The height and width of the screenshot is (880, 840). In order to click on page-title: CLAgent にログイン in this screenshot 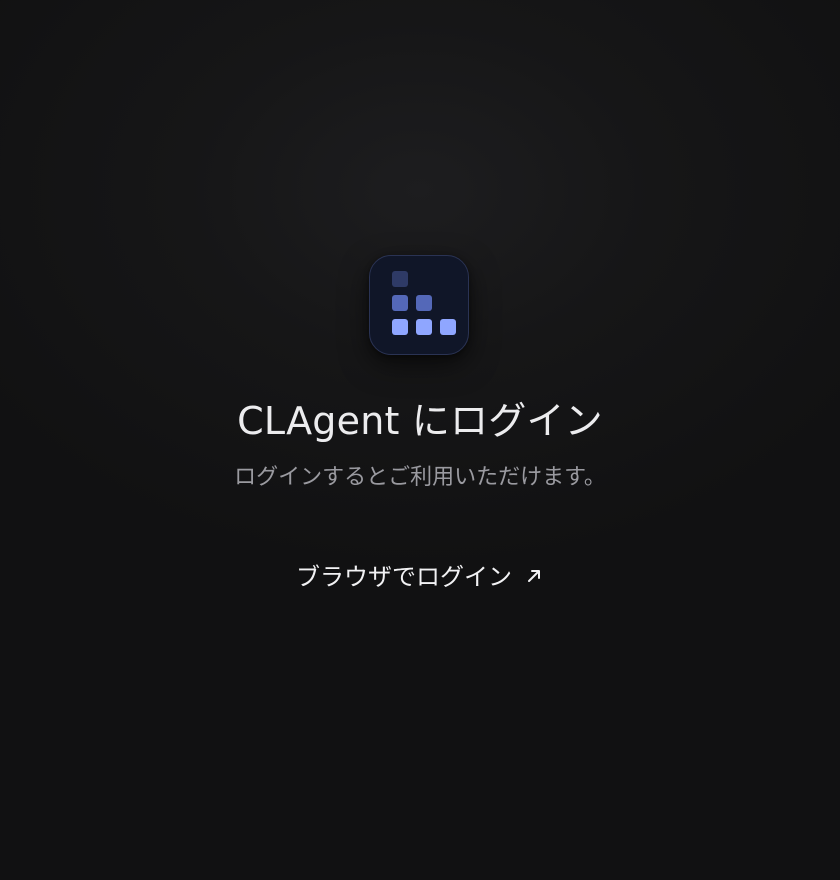, I will do `click(420, 421)`.